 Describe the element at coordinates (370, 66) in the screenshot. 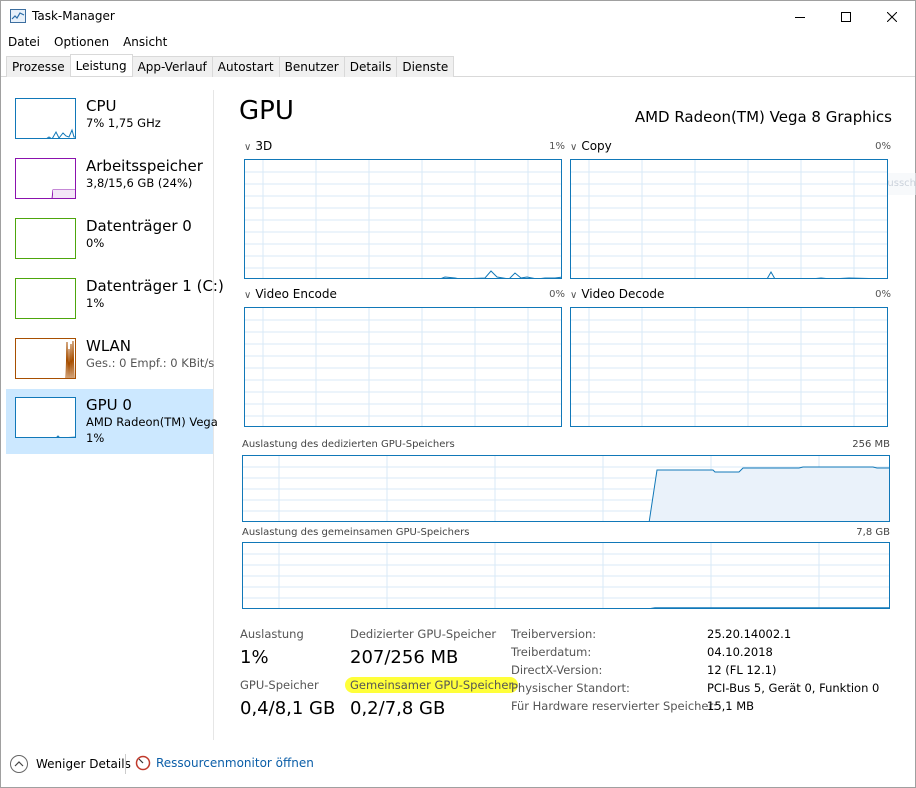

I see `tab-details: Details` at that location.